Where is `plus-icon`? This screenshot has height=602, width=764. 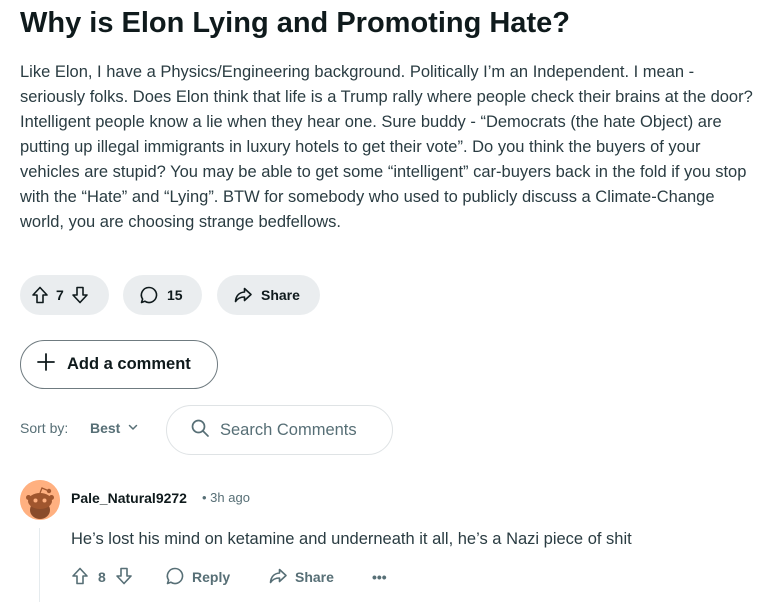
plus-icon is located at coordinates (46, 364).